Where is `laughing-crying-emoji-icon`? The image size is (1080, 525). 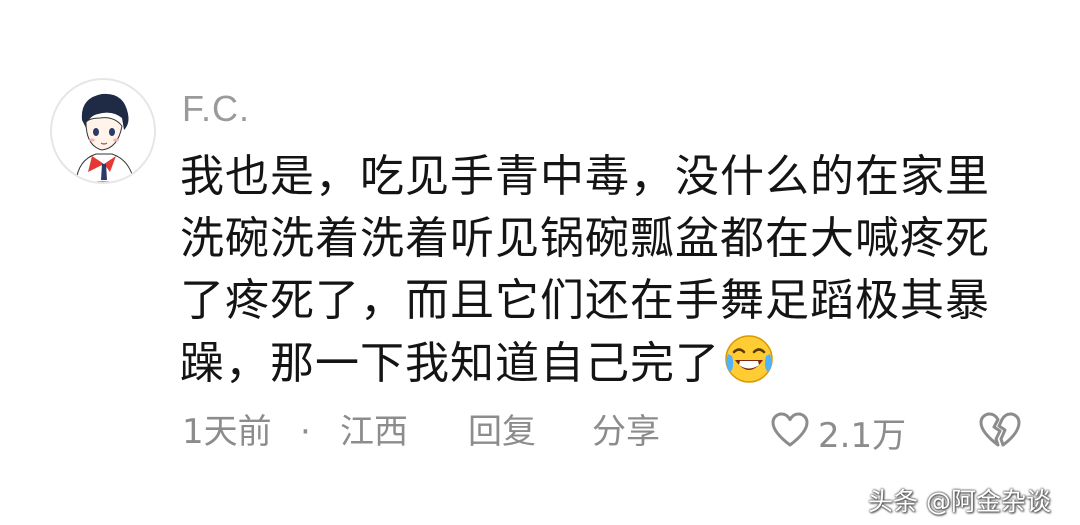 laughing-crying-emoji-icon is located at coordinates (749, 367).